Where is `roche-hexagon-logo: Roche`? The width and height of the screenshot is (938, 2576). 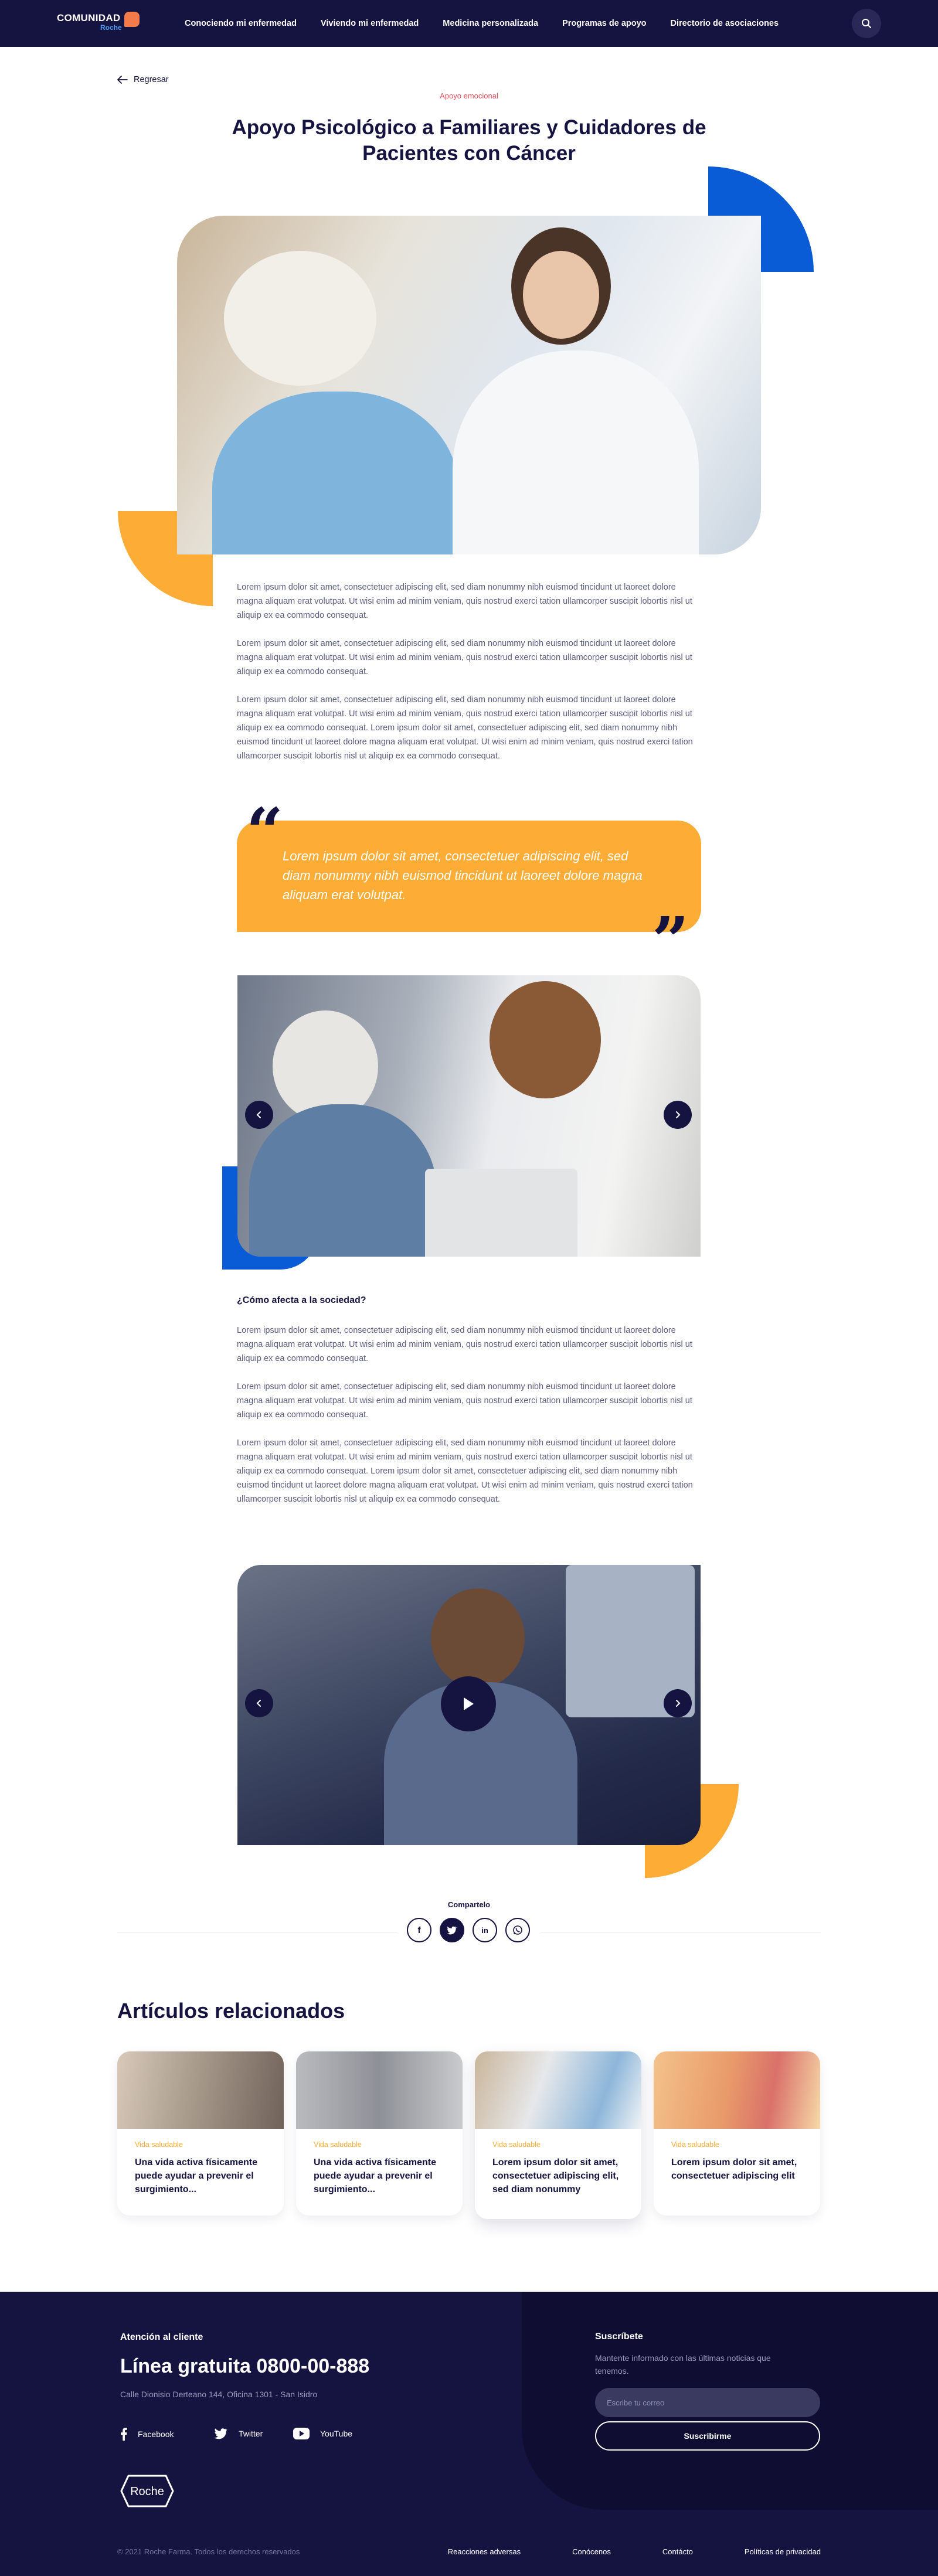 roche-hexagon-logo: Roche is located at coordinates (147, 2491).